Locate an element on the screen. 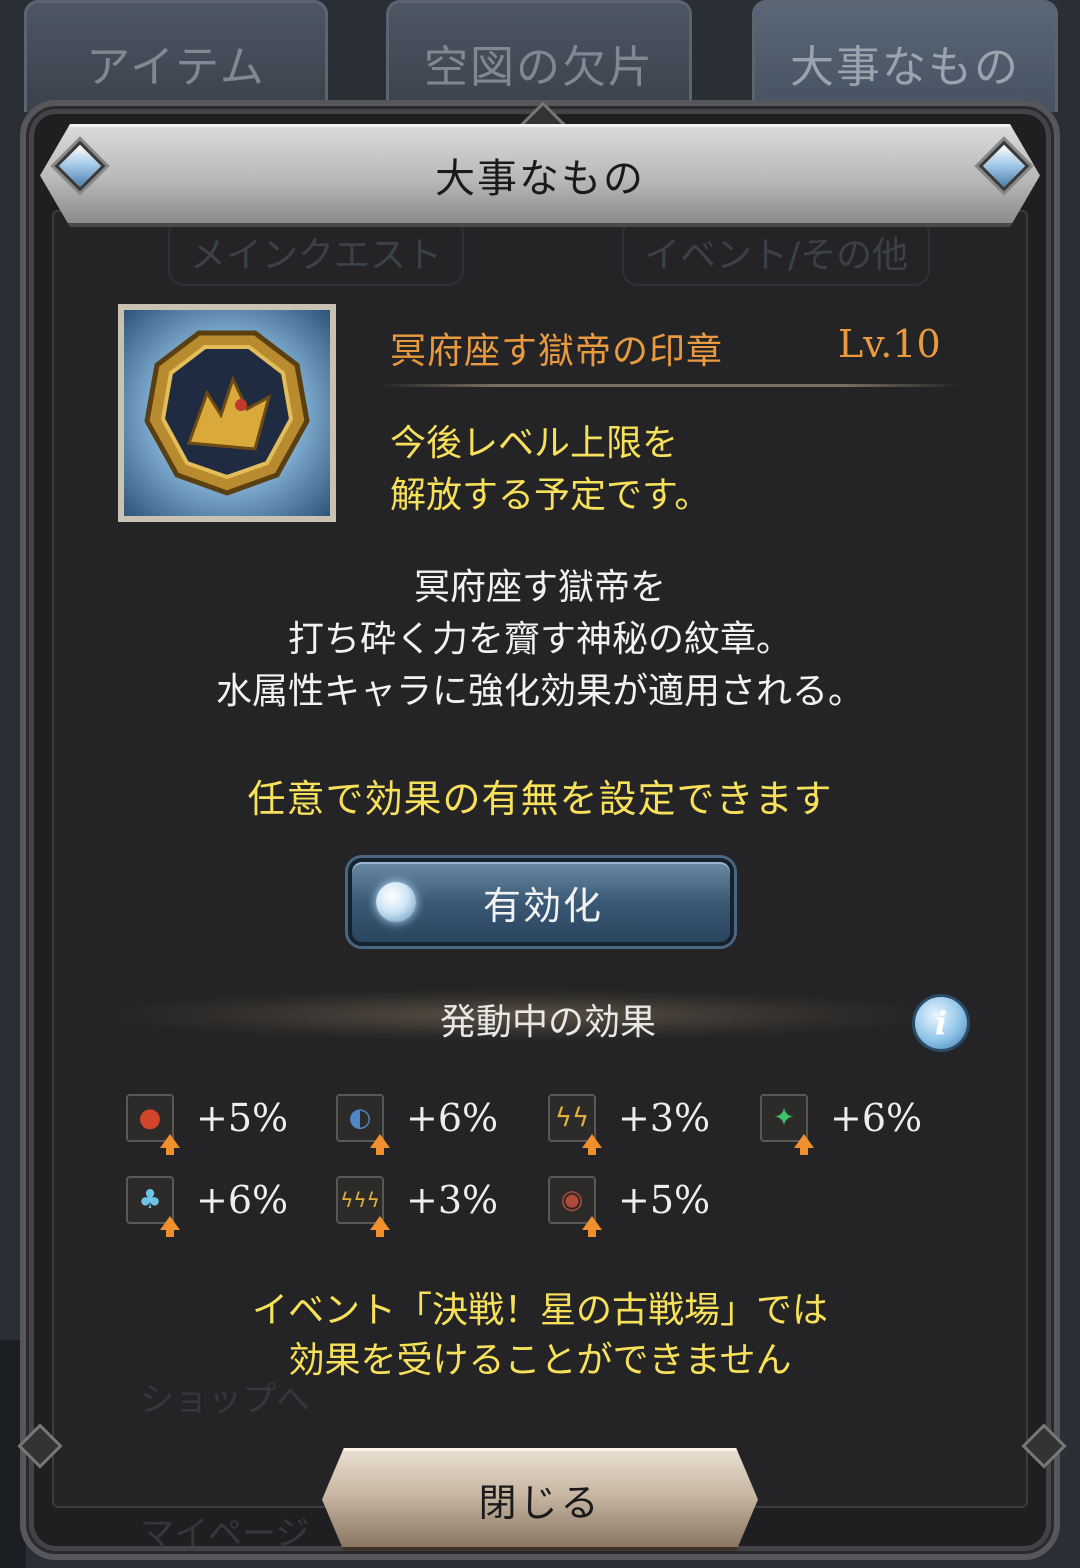 This screenshot has width=1080, height=1568. level-cap-note: 今後レベル上限を 解放する予定です。 is located at coordinates (550, 470).